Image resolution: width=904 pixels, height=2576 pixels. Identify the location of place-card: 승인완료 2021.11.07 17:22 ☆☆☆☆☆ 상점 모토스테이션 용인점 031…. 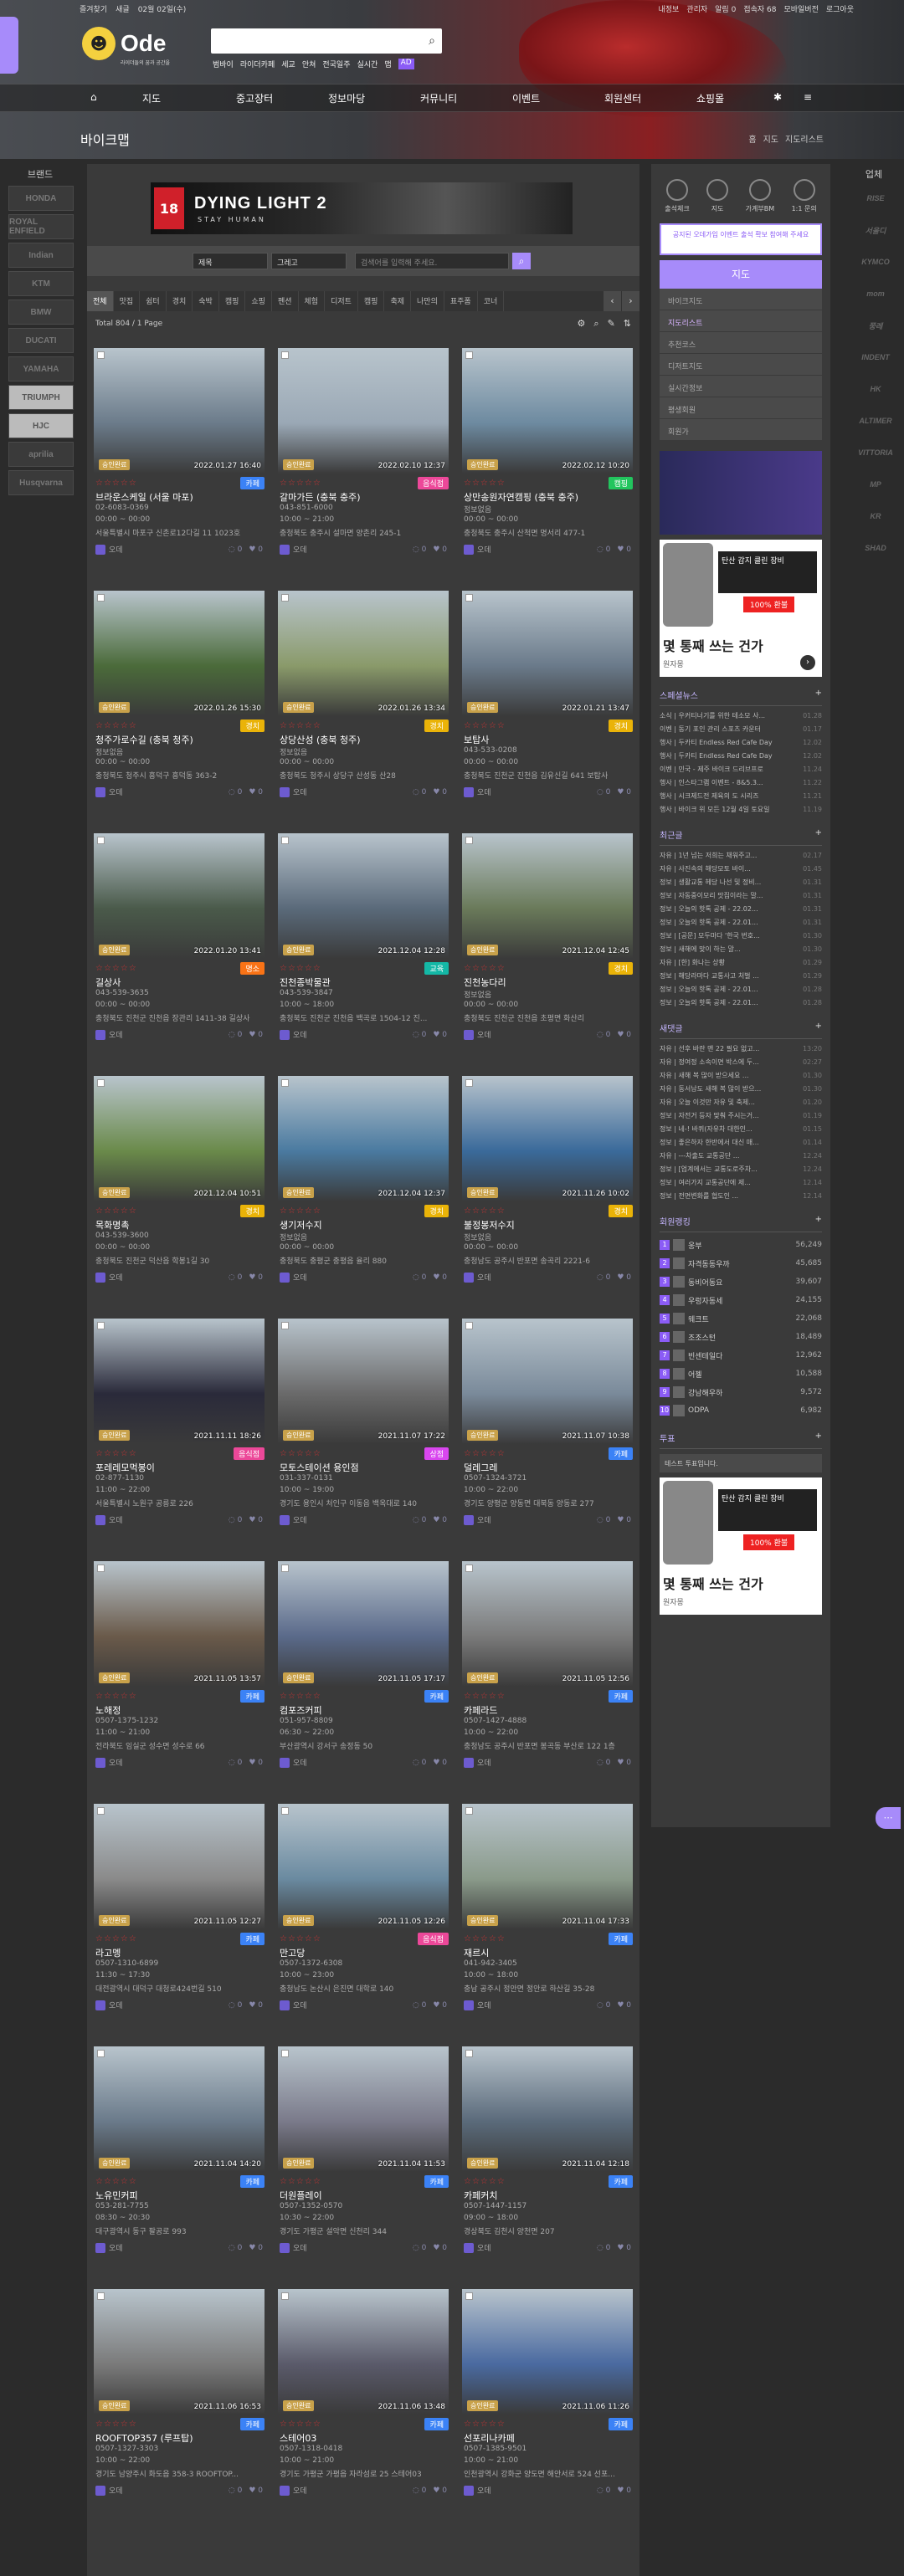
(363, 1440).